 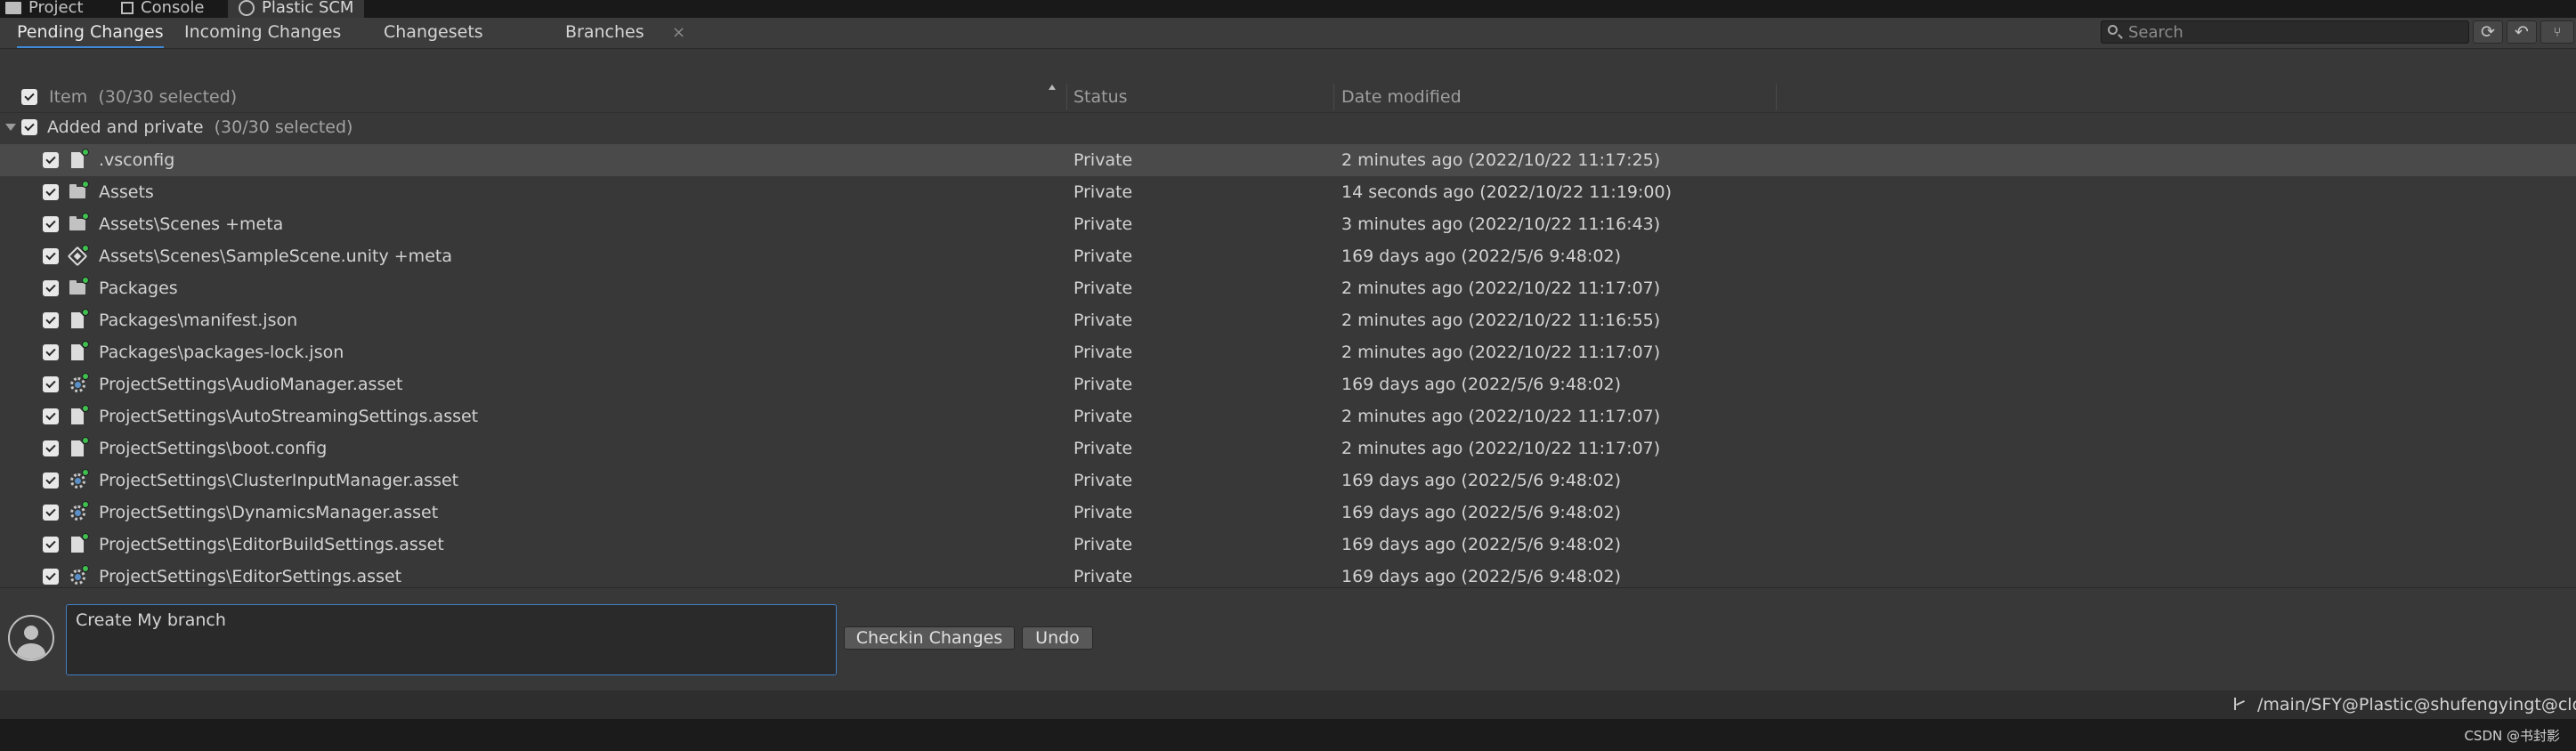 I want to click on window-tab-plastic-scm: Plastic SCM, so click(x=296, y=9).